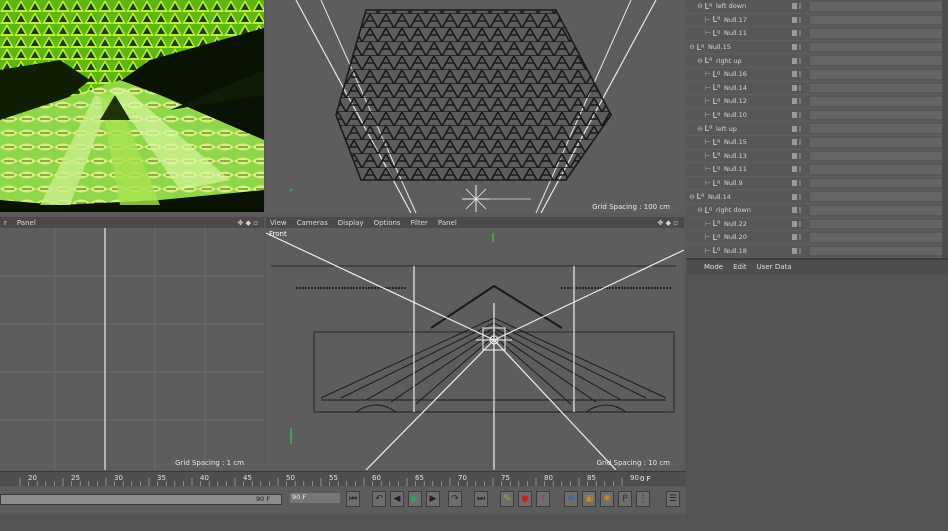 The width and height of the screenshot is (948, 531). I want to click on left-viewport: Grid Spacing : 1 cm, so click(132, 349).